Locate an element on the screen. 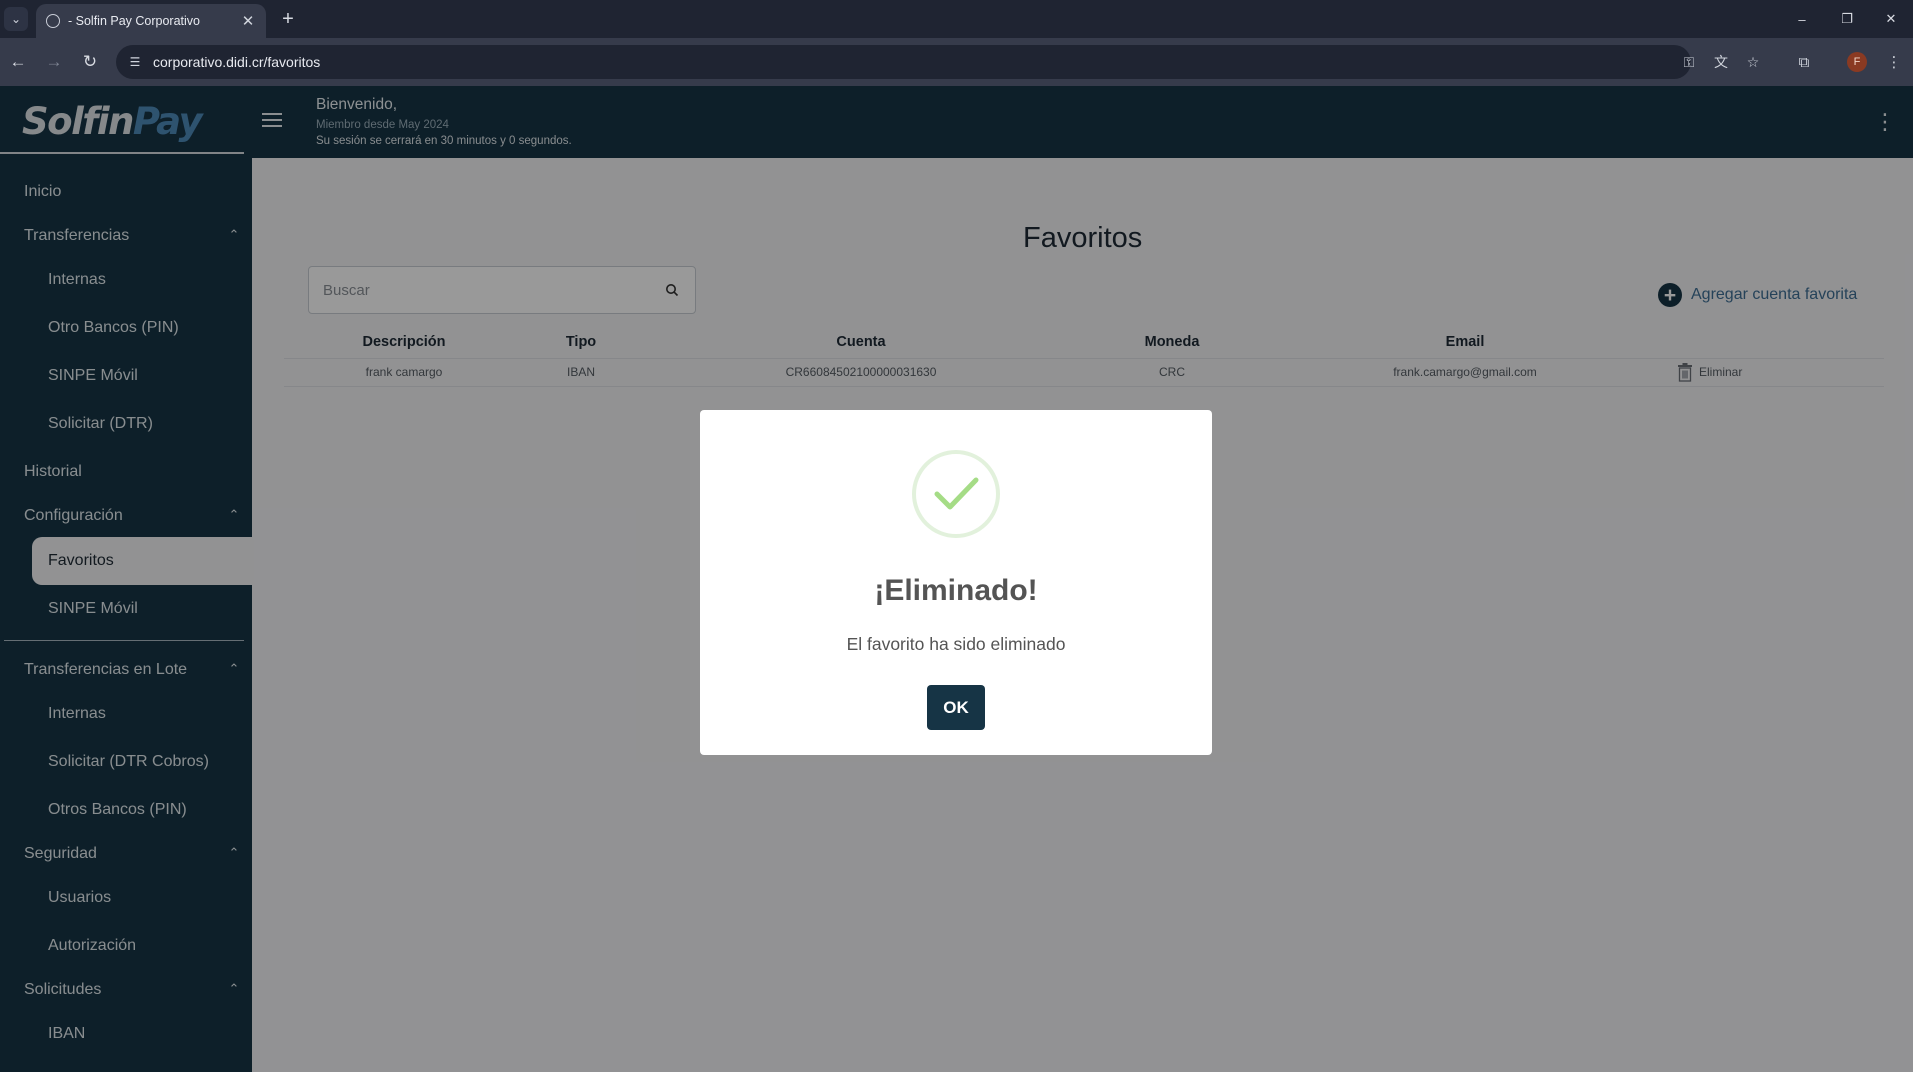 The width and height of the screenshot is (1913, 1072). success-check-icon is located at coordinates (956, 493).